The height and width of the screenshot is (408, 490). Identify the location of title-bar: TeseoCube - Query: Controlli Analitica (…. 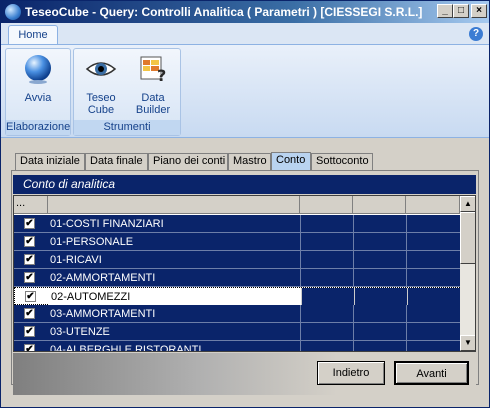
(245, 12).